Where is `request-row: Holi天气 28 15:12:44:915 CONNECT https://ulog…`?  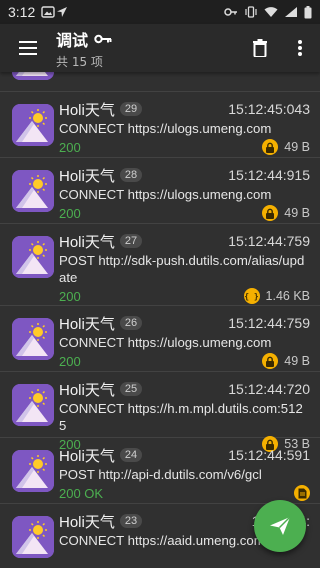 request-row: Holi天气 28 15:12:44:915 CONNECT https://ulog… is located at coordinates (160, 191).